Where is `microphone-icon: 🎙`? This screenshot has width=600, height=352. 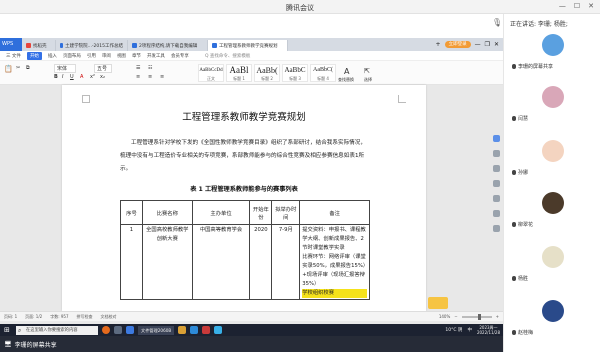 microphone-icon: 🎙 is located at coordinates (497, 22).